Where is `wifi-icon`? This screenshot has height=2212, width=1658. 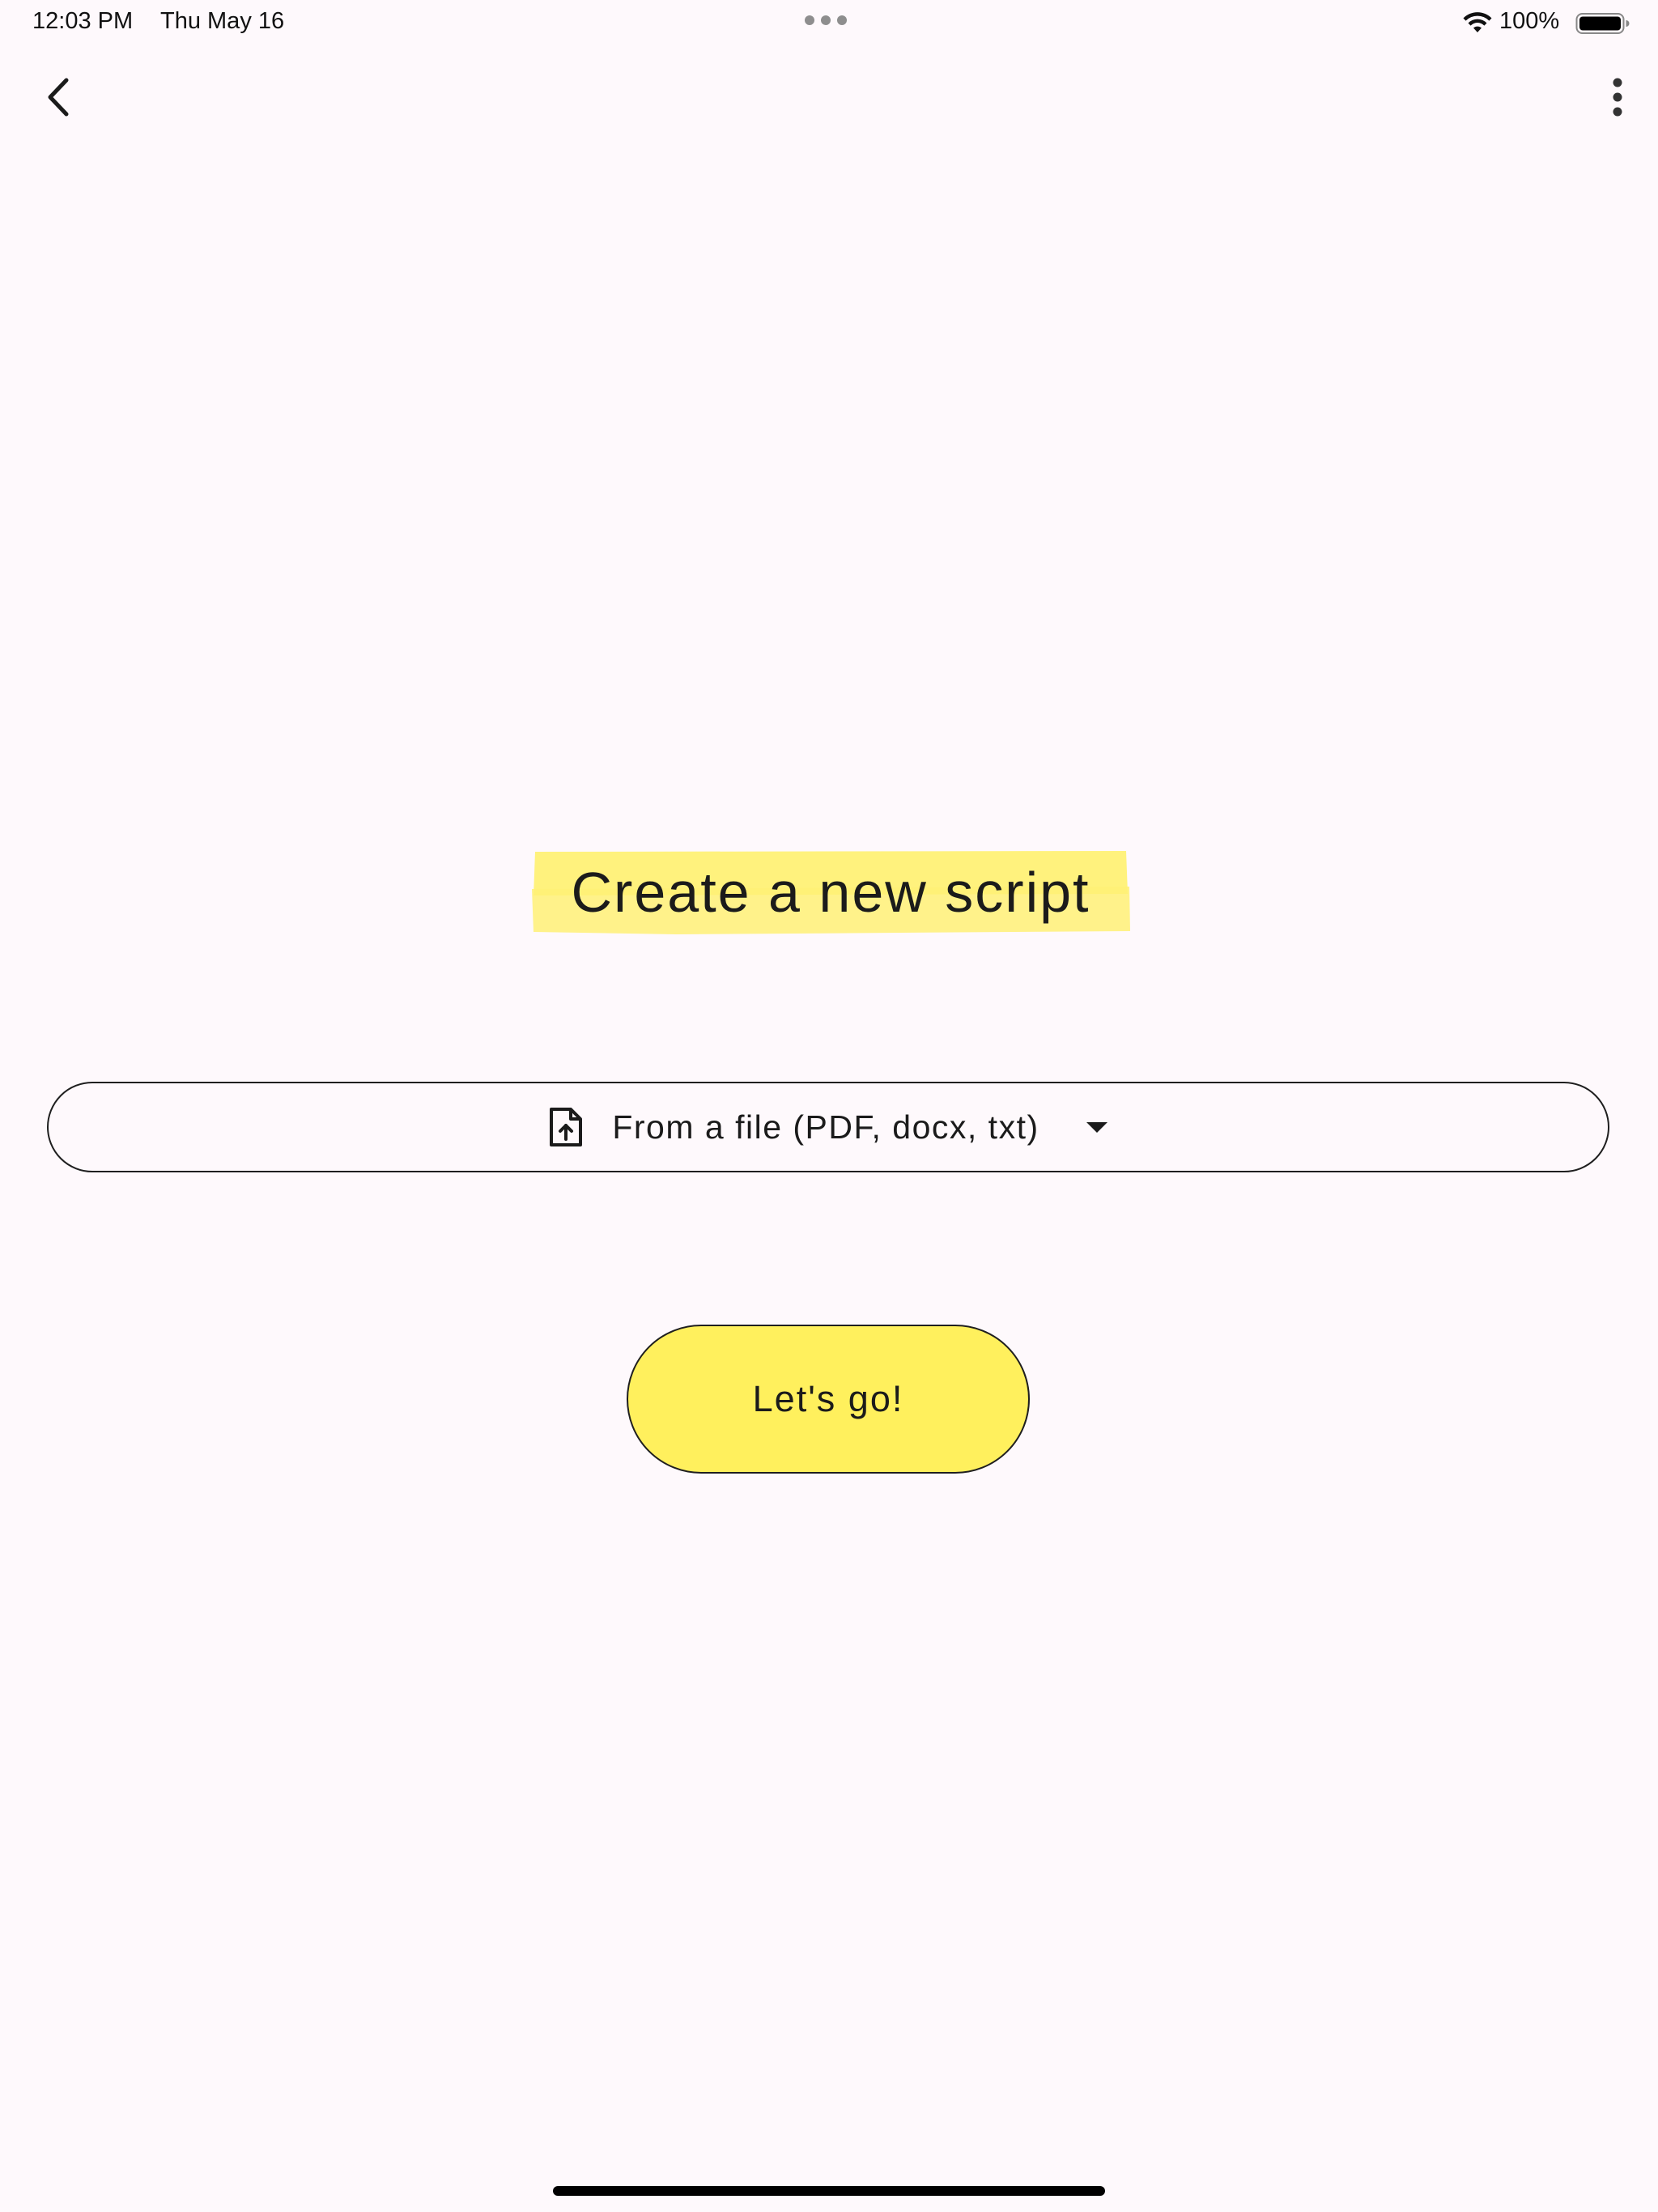
wifi-icon is located at coordinates (1477, 22).